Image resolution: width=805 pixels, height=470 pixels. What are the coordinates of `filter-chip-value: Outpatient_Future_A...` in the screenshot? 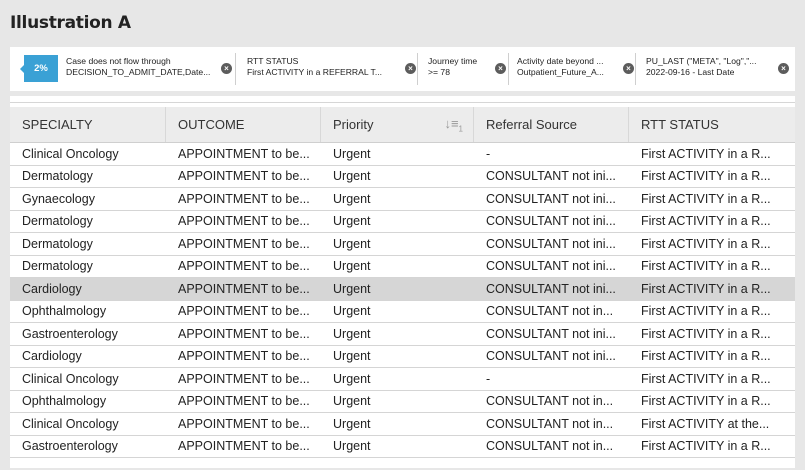 It's located at (560, 72).